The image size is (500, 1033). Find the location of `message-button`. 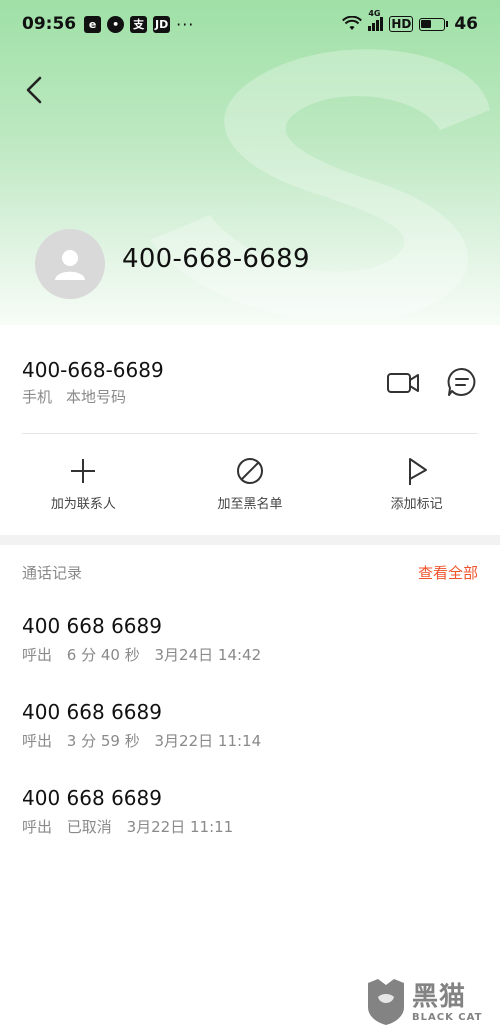

message-button is located at coordinates (462, 382).